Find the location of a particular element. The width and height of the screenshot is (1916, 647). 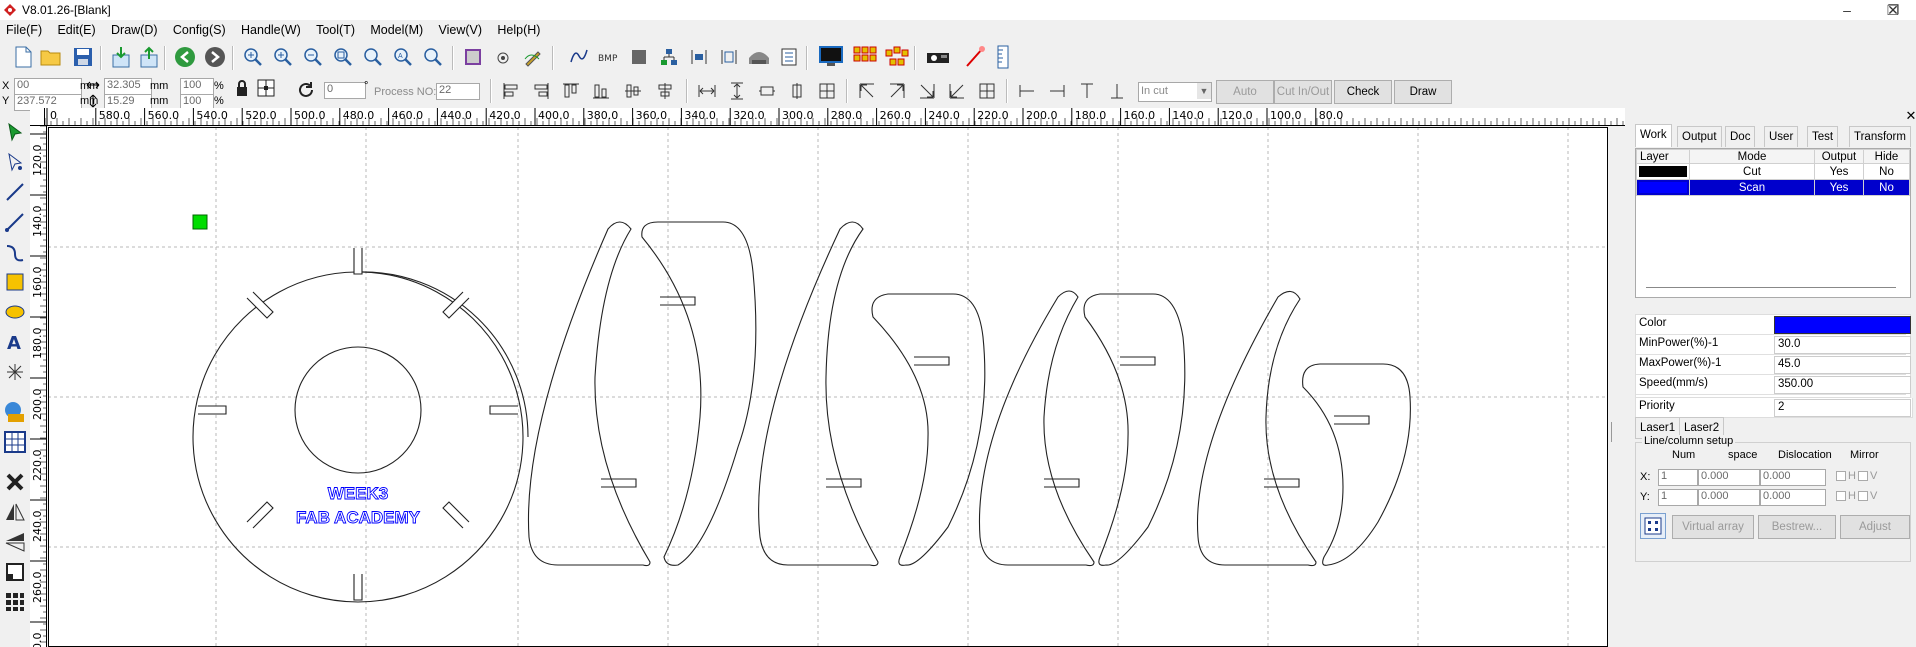

tab-user: User is located at coordinates (1781, 136).